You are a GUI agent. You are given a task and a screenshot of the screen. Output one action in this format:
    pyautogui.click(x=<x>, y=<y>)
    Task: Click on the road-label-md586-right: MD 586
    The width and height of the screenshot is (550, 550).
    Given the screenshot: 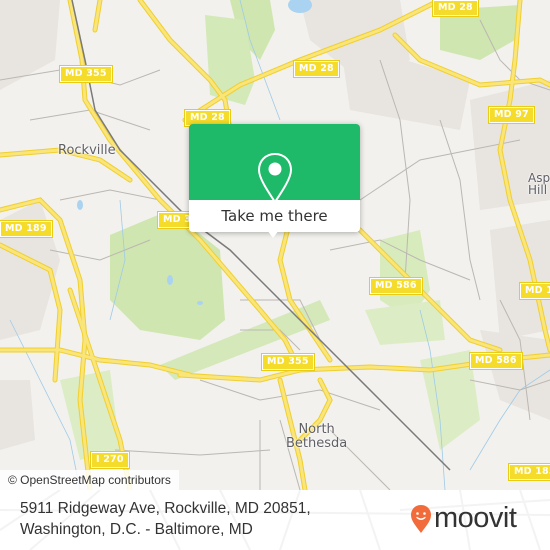 What is the action you would take?
    pyautogui.click(x=496, y=361)
    